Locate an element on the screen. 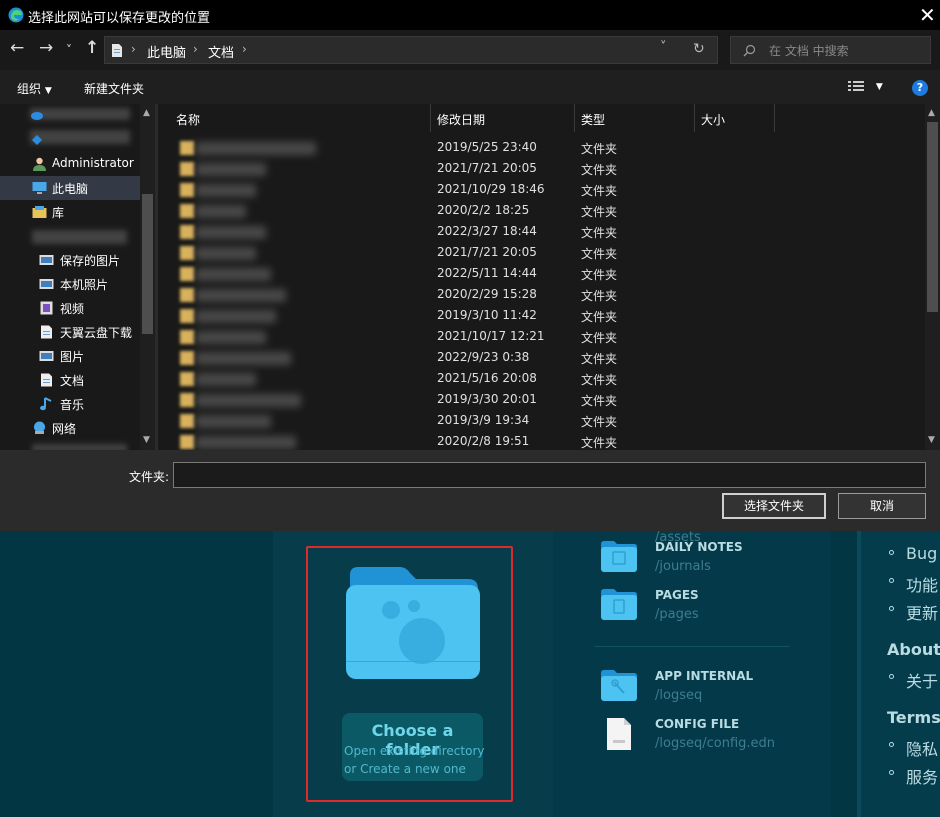 Image resolution: width=940 pixels, height=817 pixels. tree-scrollbar: ▲ ▼ is located at coordinates (147, 277).